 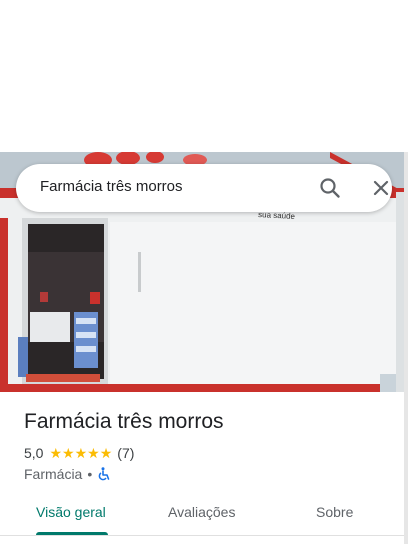 I want to click on place-title: Farmácia três morros, so click(x=124, y=421).